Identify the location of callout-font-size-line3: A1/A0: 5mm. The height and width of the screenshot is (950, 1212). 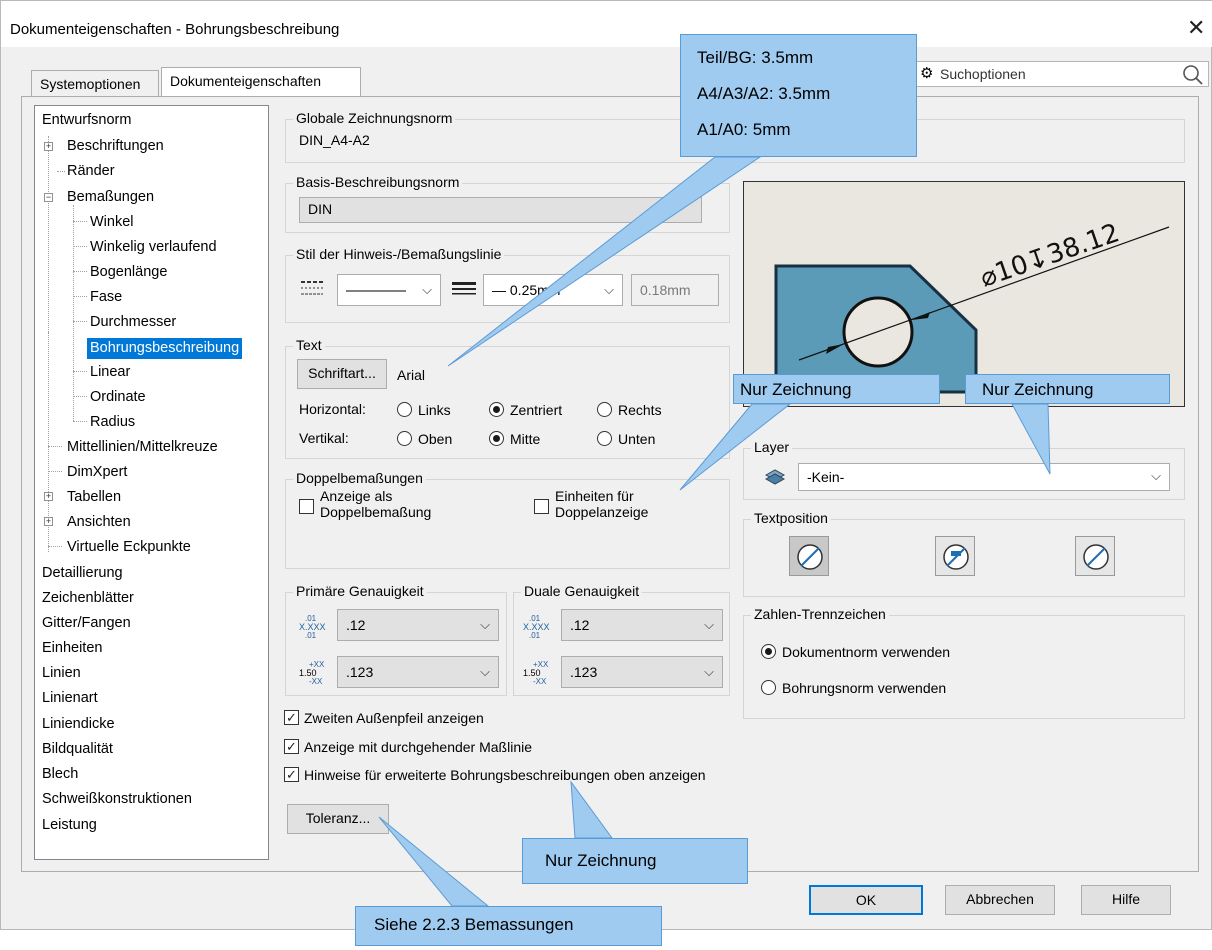
(744, 129).